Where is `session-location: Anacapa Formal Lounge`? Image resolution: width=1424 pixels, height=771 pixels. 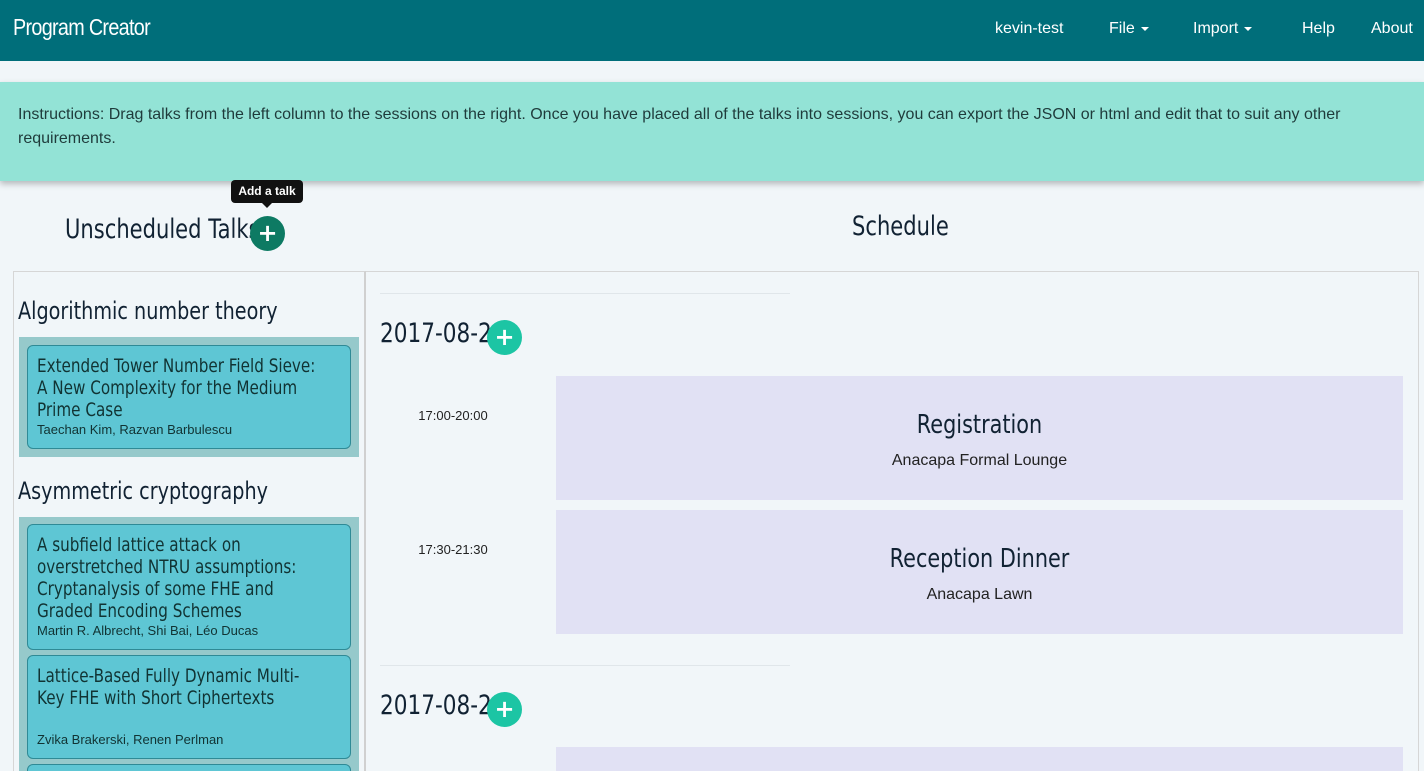 session-location: Anacapa Formal Lounge is located at coordinates (979, 460).